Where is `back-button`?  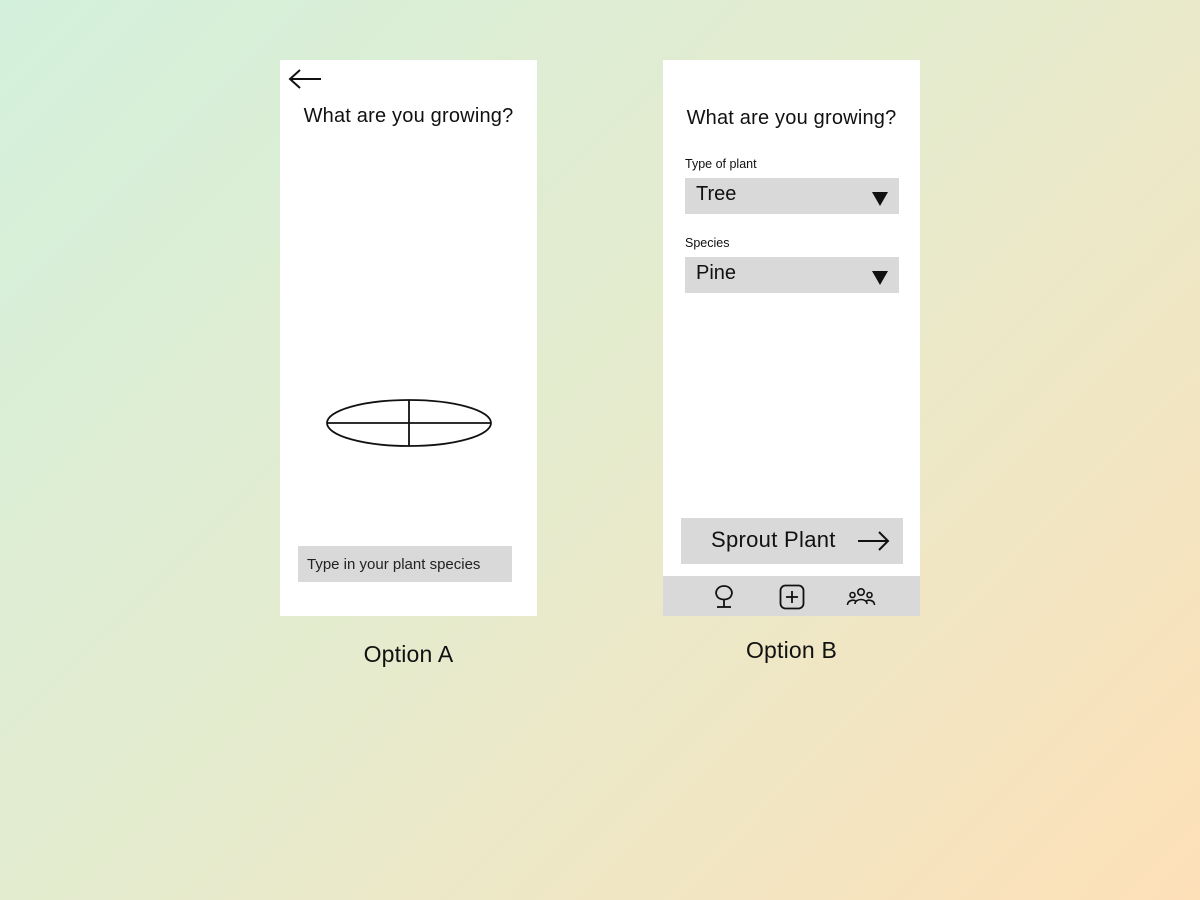
back-button is located at coordinates (305, 80).